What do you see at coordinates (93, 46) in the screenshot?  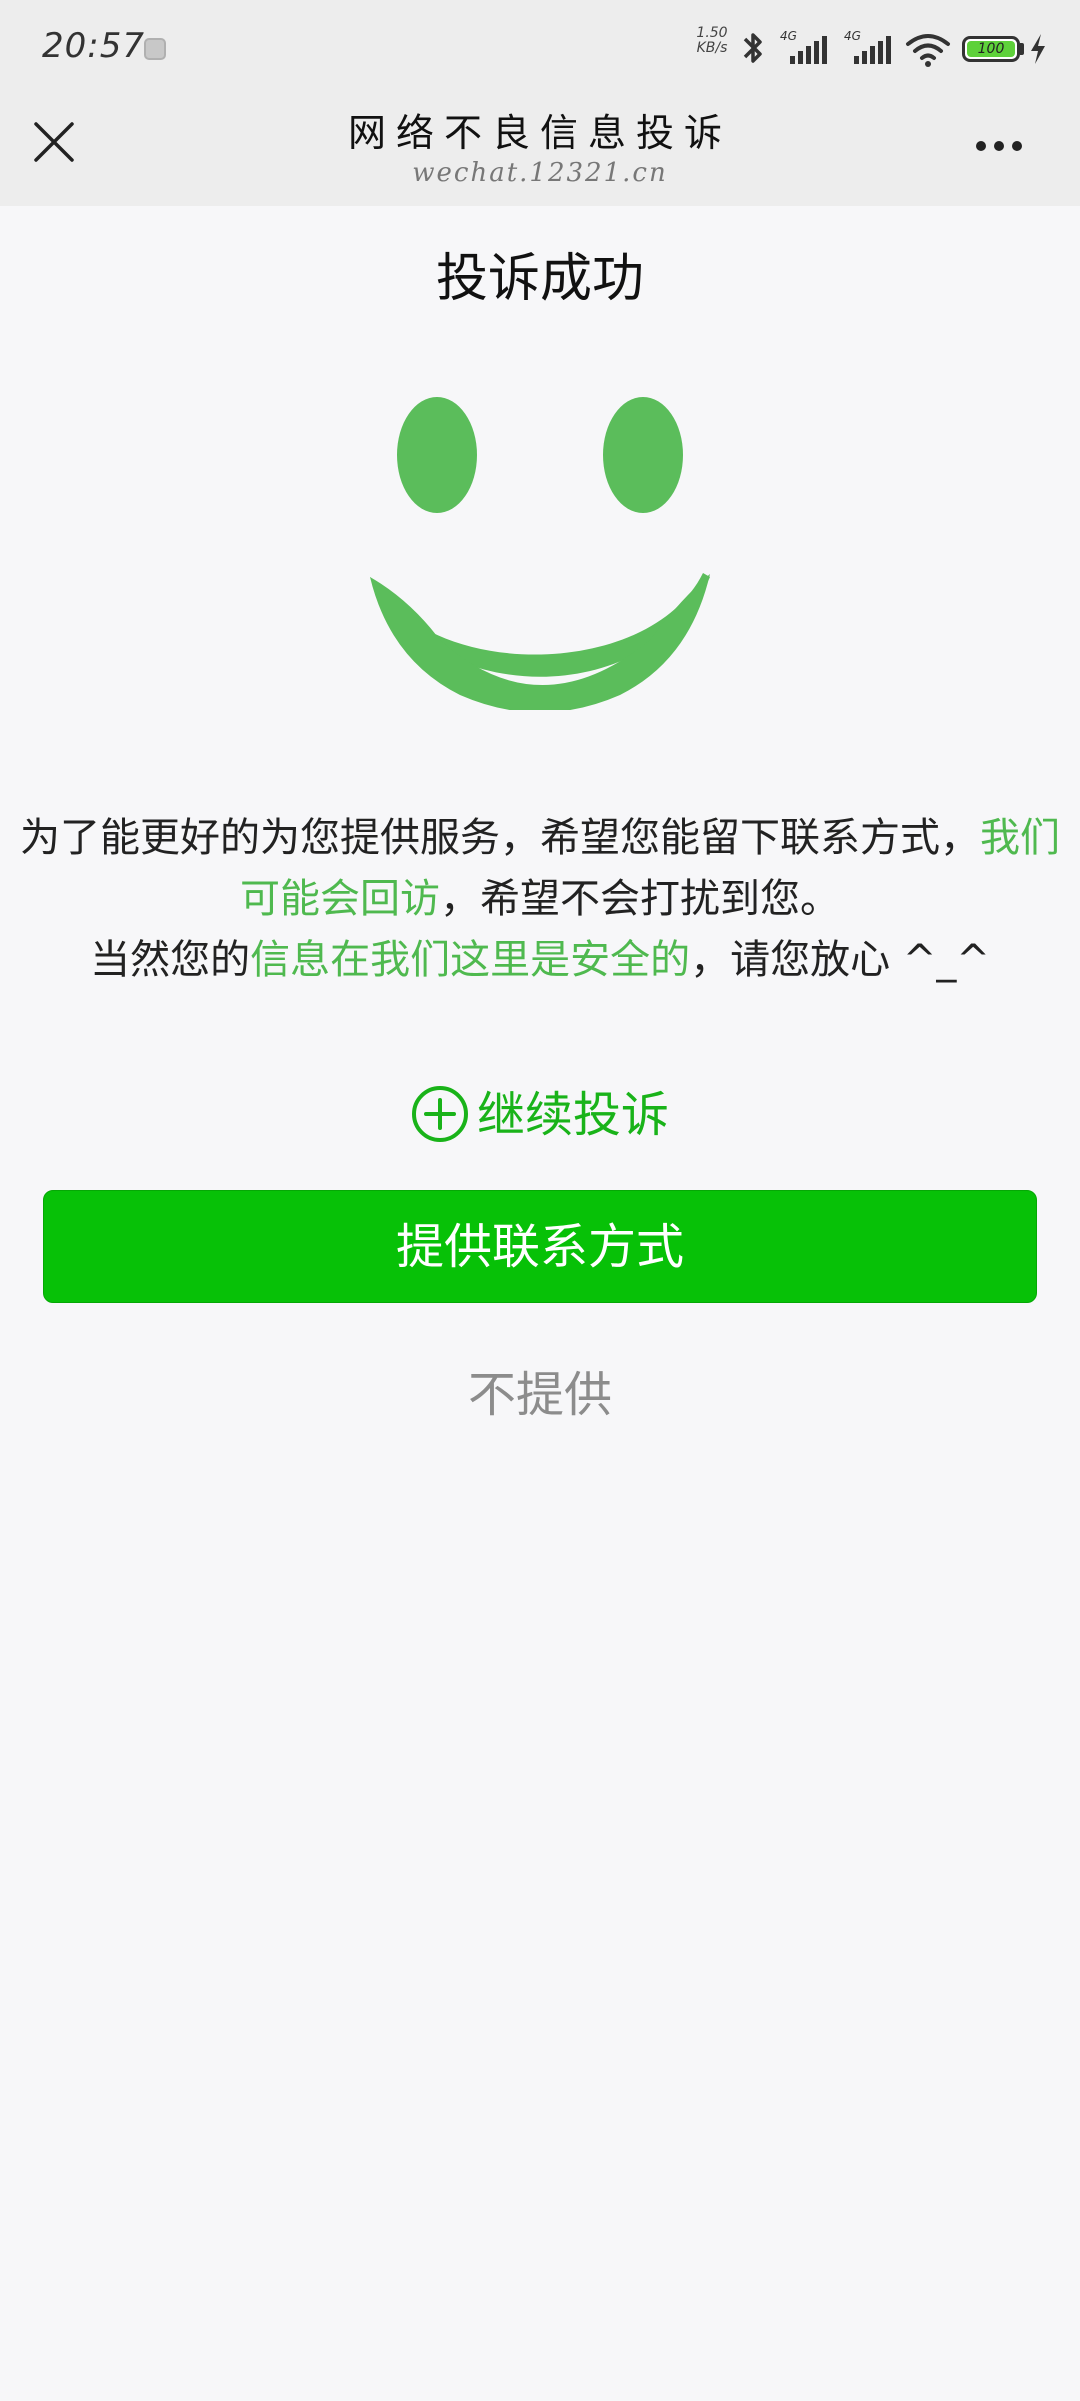 I see `status-time: 20:57` at bounding box center [93, 46].